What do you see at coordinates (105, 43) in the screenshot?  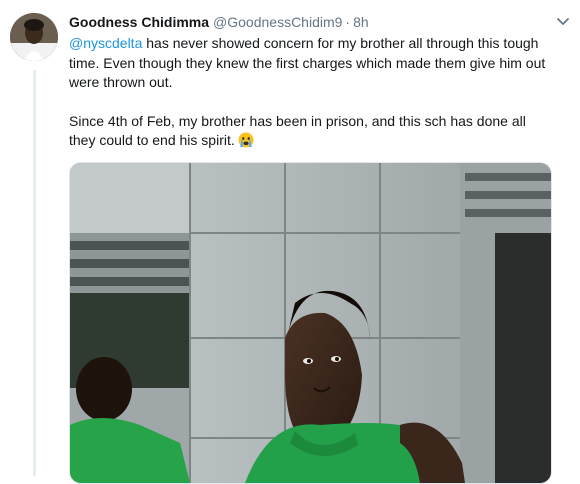 I see `mention-link: @nyscdelta` at bounding box center [105, 43].